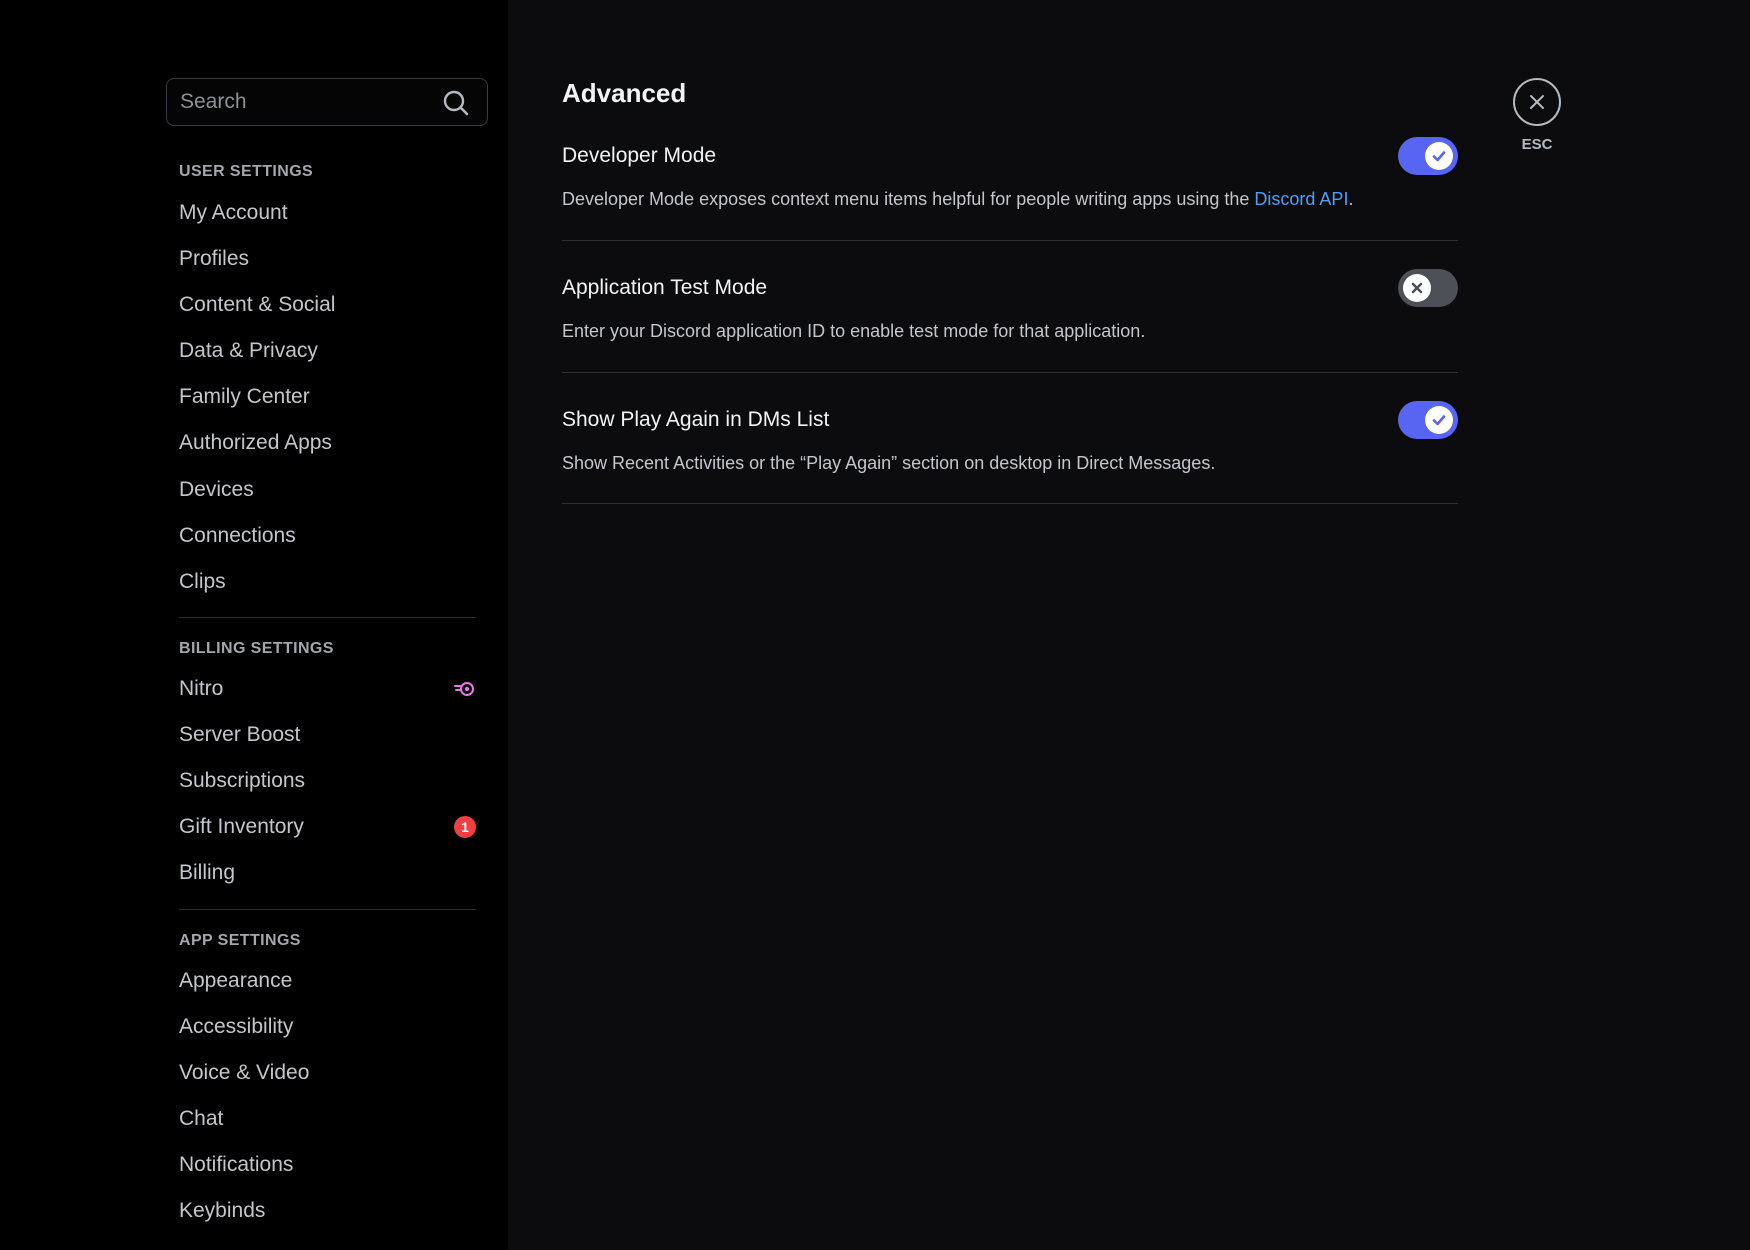 Image resolution: width=1750 pixels, height=1250 pixels. What do you see at coordinates (233, 212) in the screenshot?
I see `sidebar-item-label: My Account` at bounding box center [233, 212].